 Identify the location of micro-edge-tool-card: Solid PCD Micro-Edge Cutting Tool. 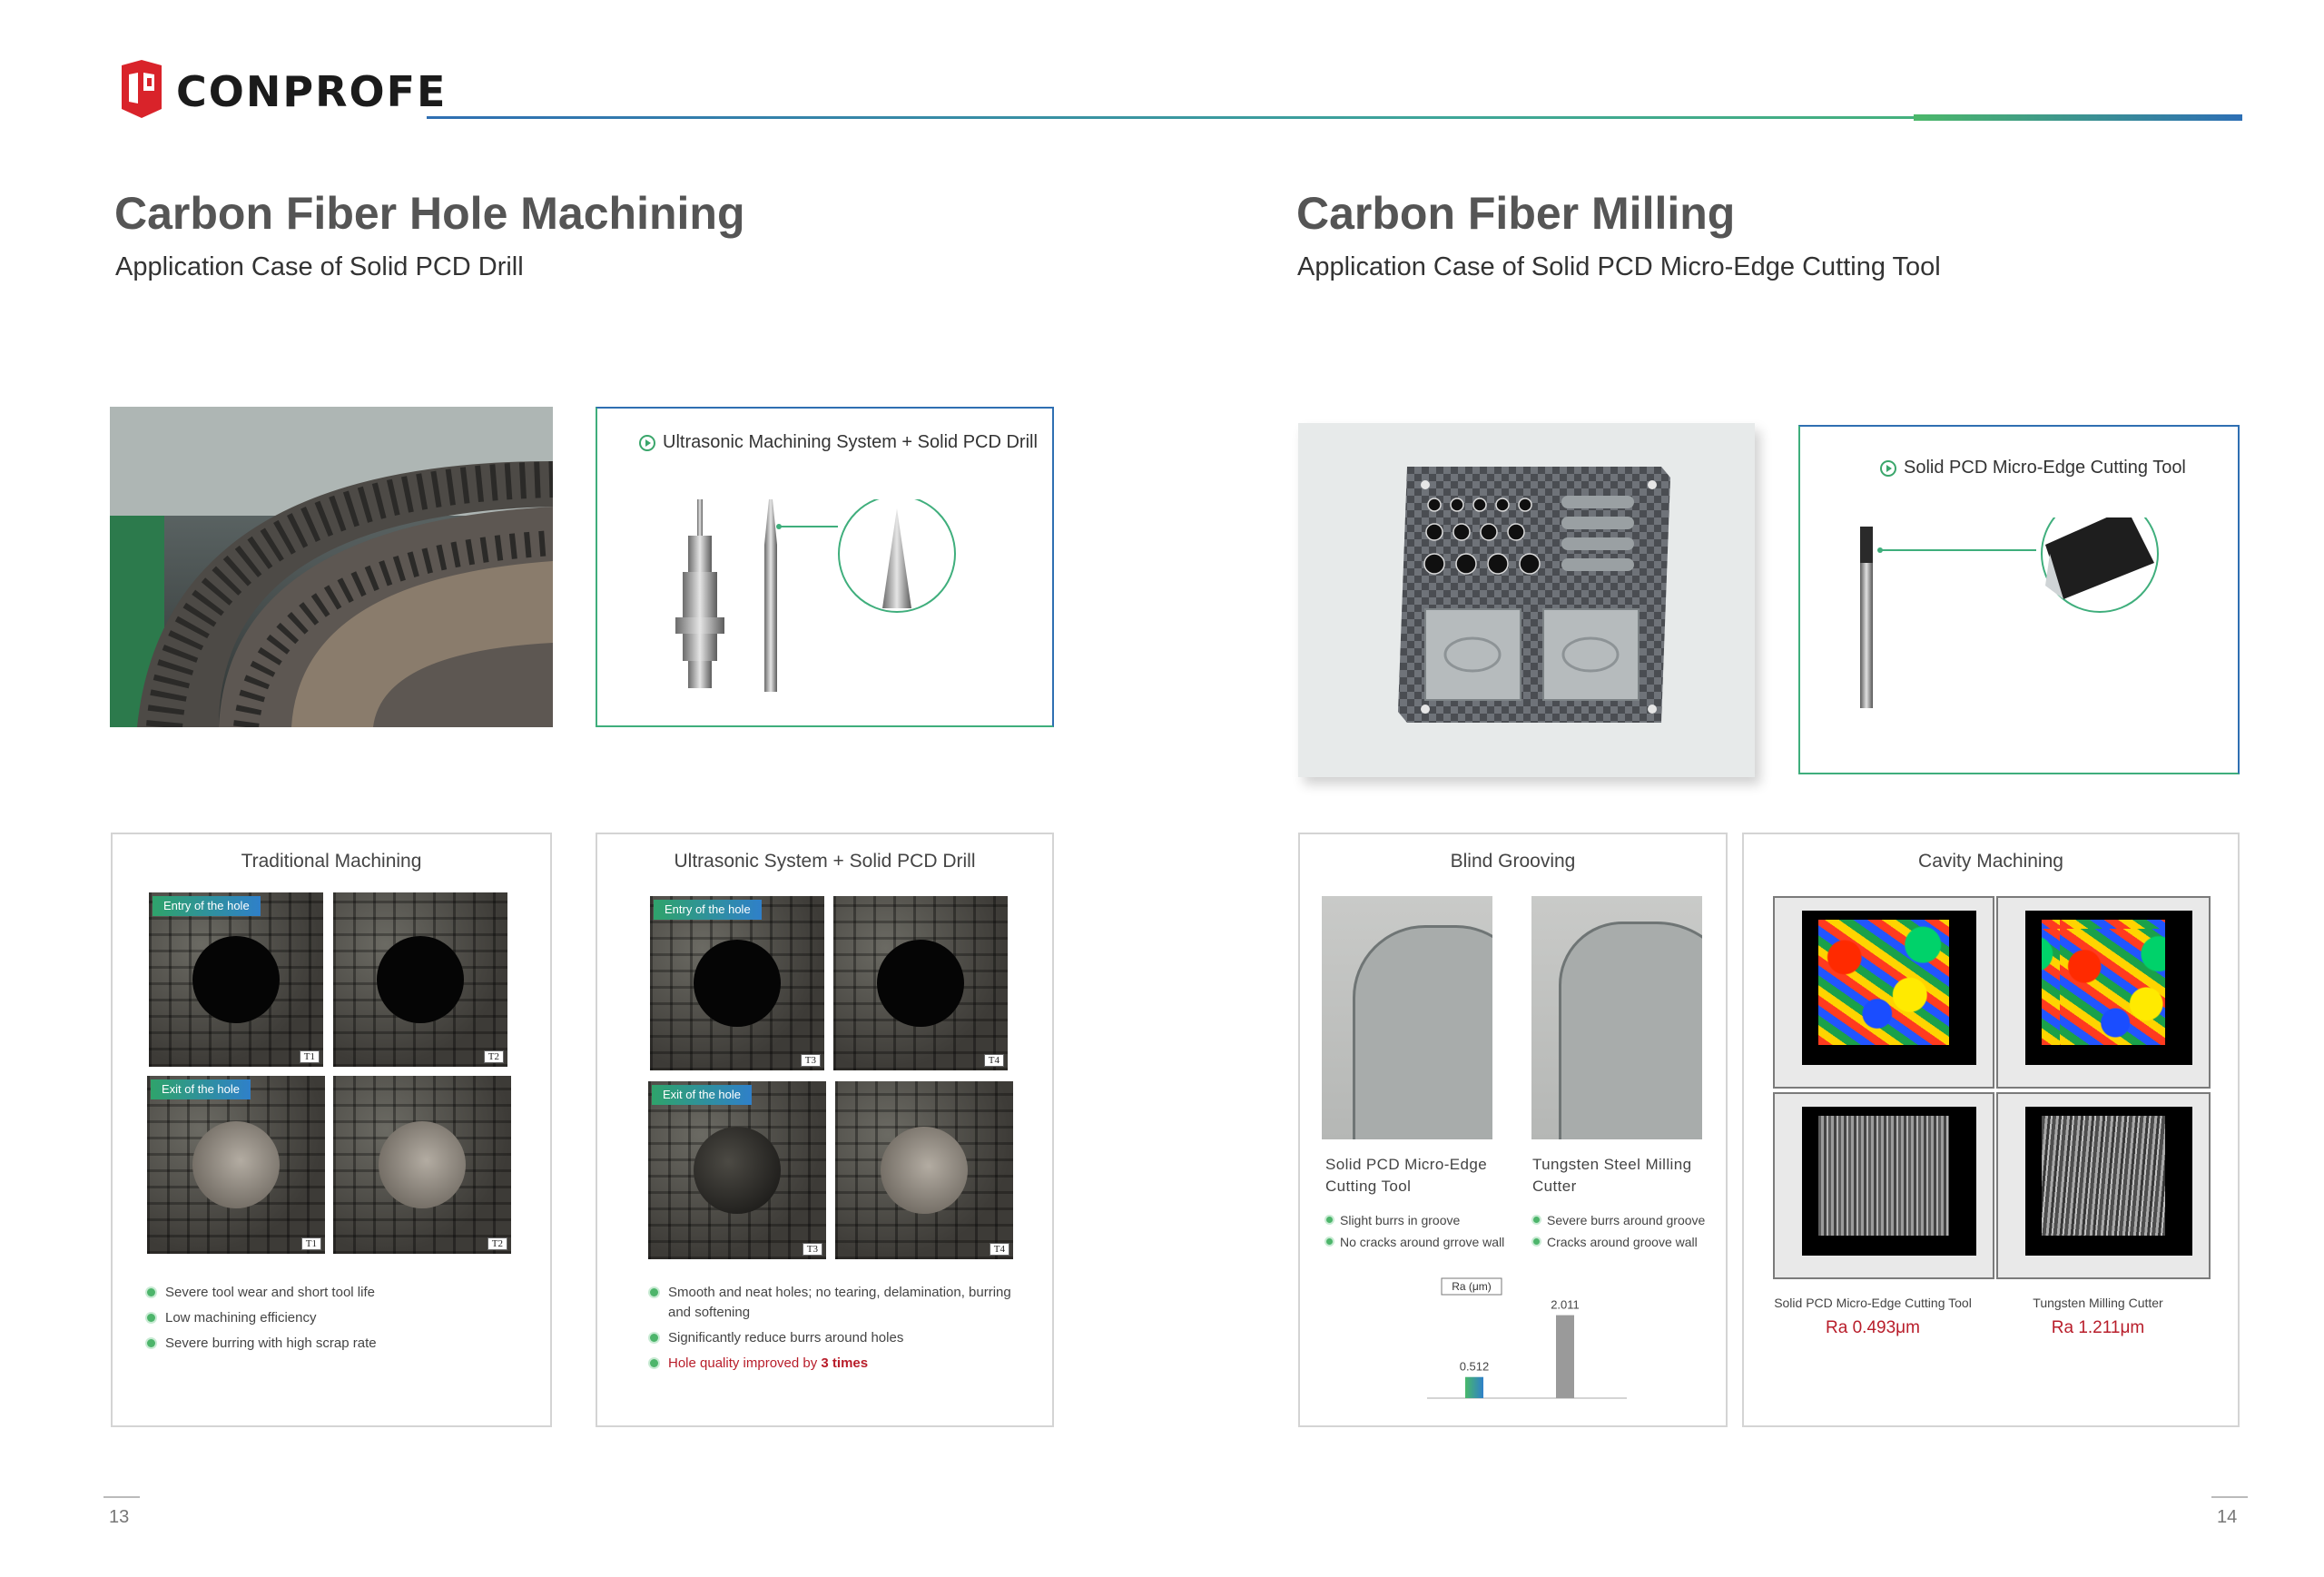
(2019, 599).